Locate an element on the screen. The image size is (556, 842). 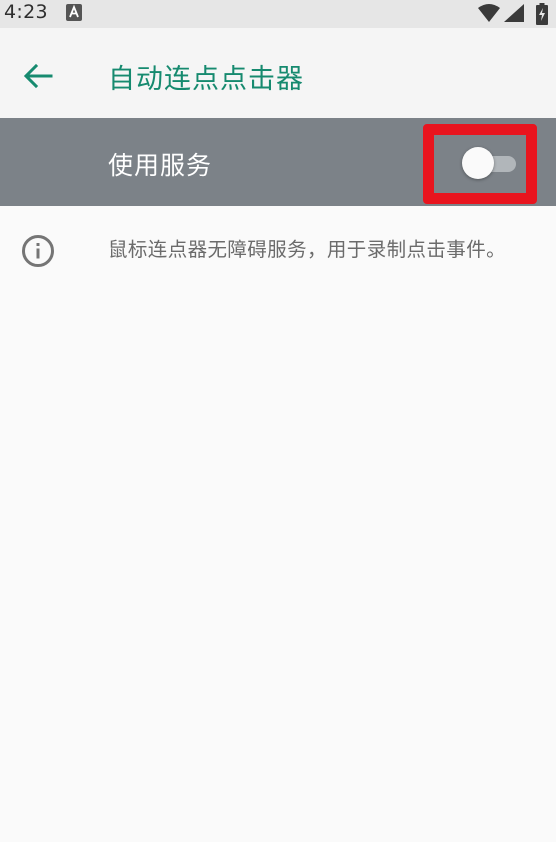
status-time: 4:23 is located at coordinates (26, 12).